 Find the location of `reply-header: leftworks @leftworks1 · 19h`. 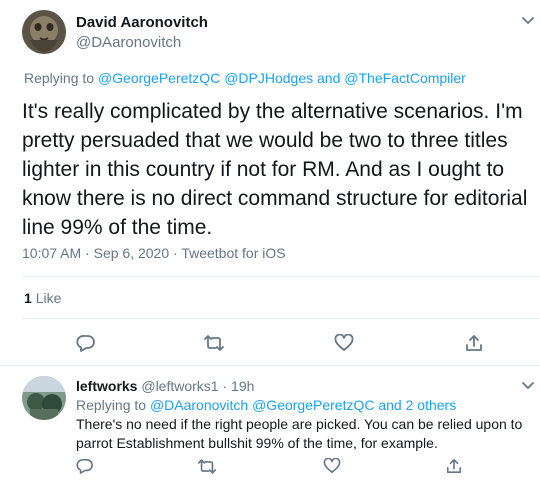

reply-header: leftworks @leftworks1 · 19h is located at coordinates (165, 386).